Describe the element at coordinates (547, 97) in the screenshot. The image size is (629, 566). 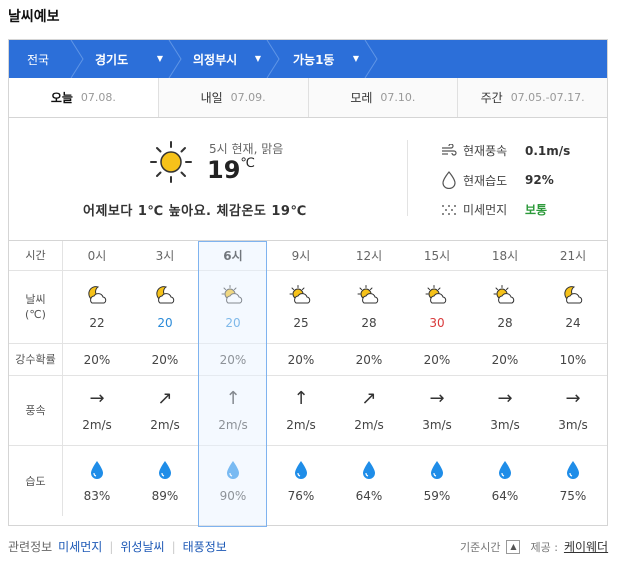
I see `tab-date: 07.05.-07.17.` at that location.